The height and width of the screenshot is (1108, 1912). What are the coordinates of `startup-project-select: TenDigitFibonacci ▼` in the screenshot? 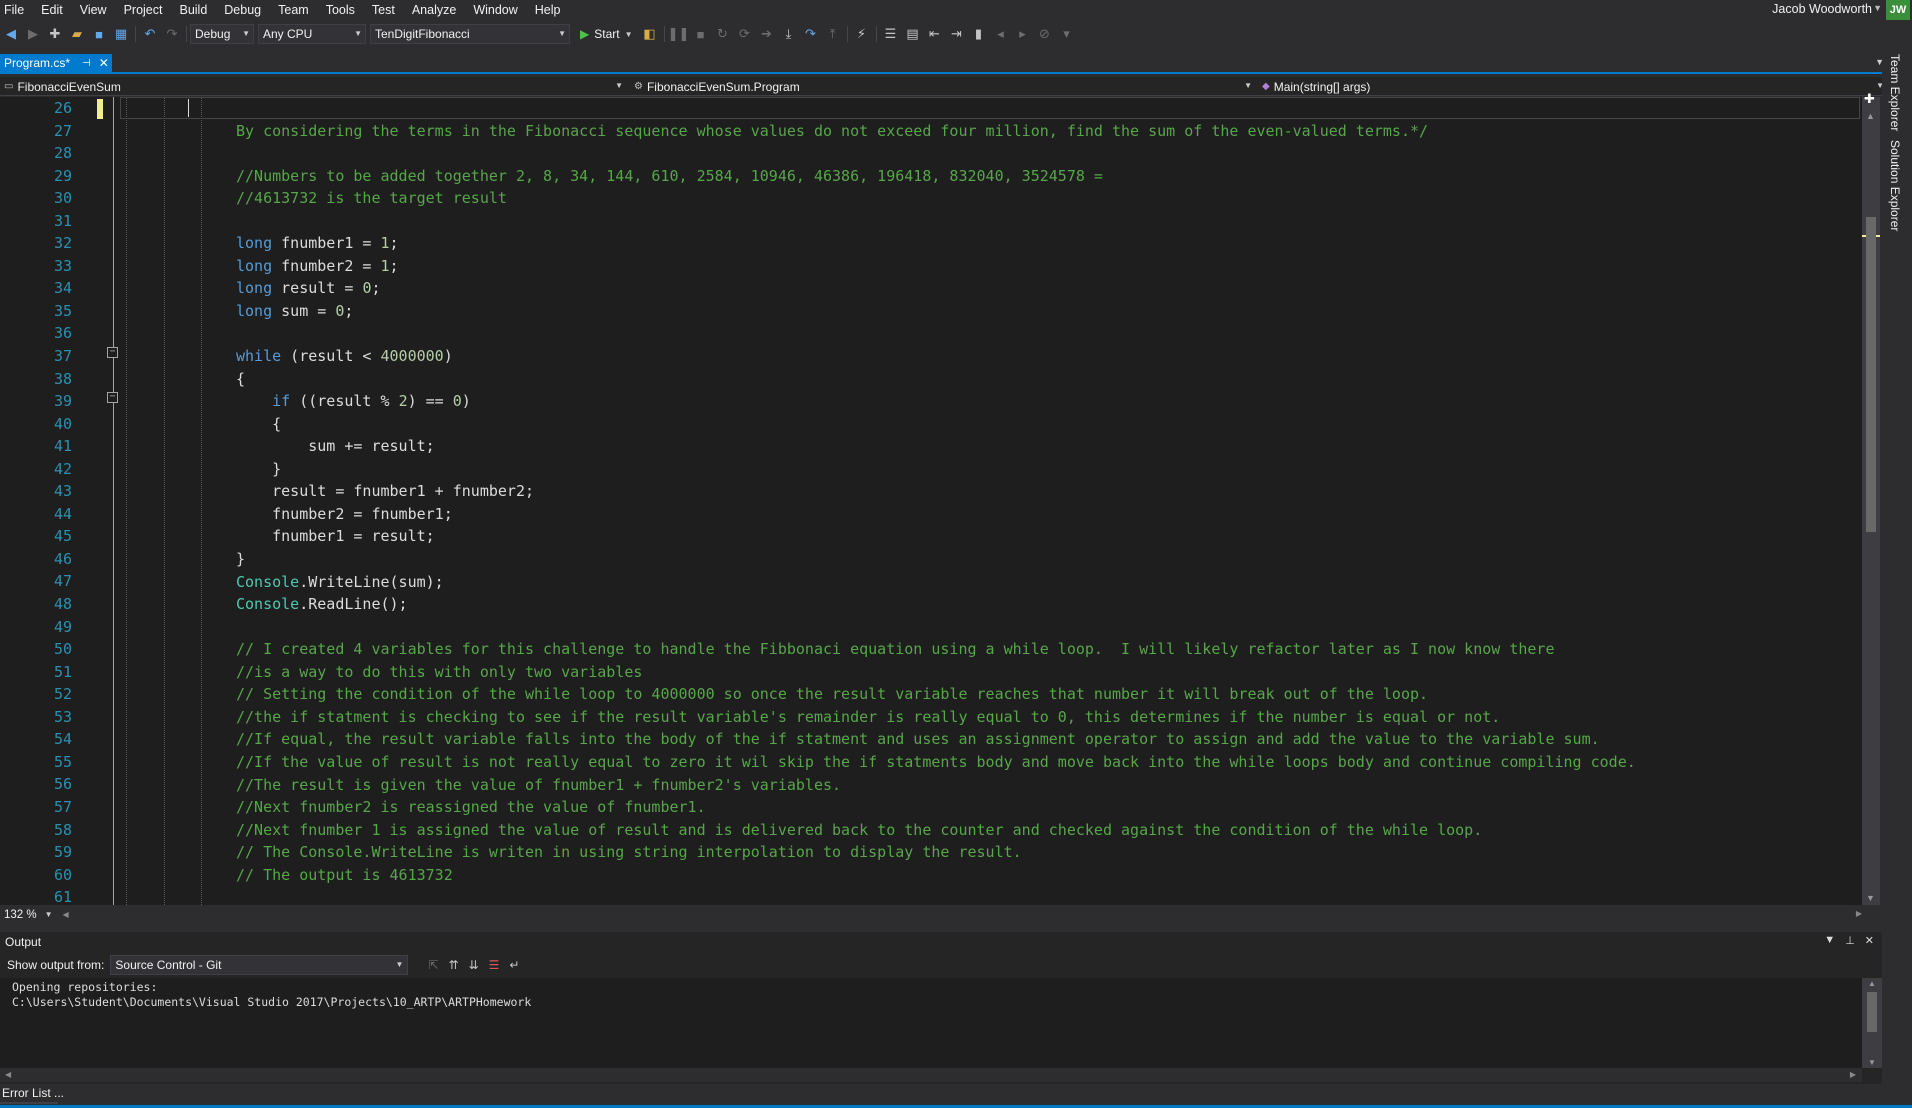 It's located at (470, 34).